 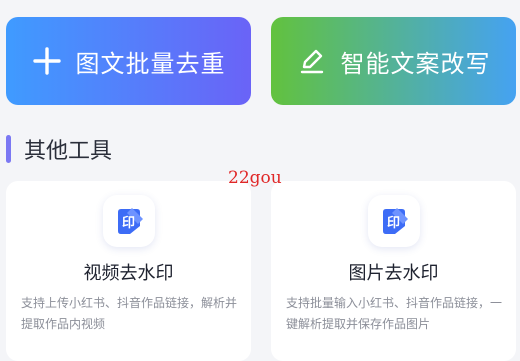 I want to click on plus-icon, so click(x=47, y=61).